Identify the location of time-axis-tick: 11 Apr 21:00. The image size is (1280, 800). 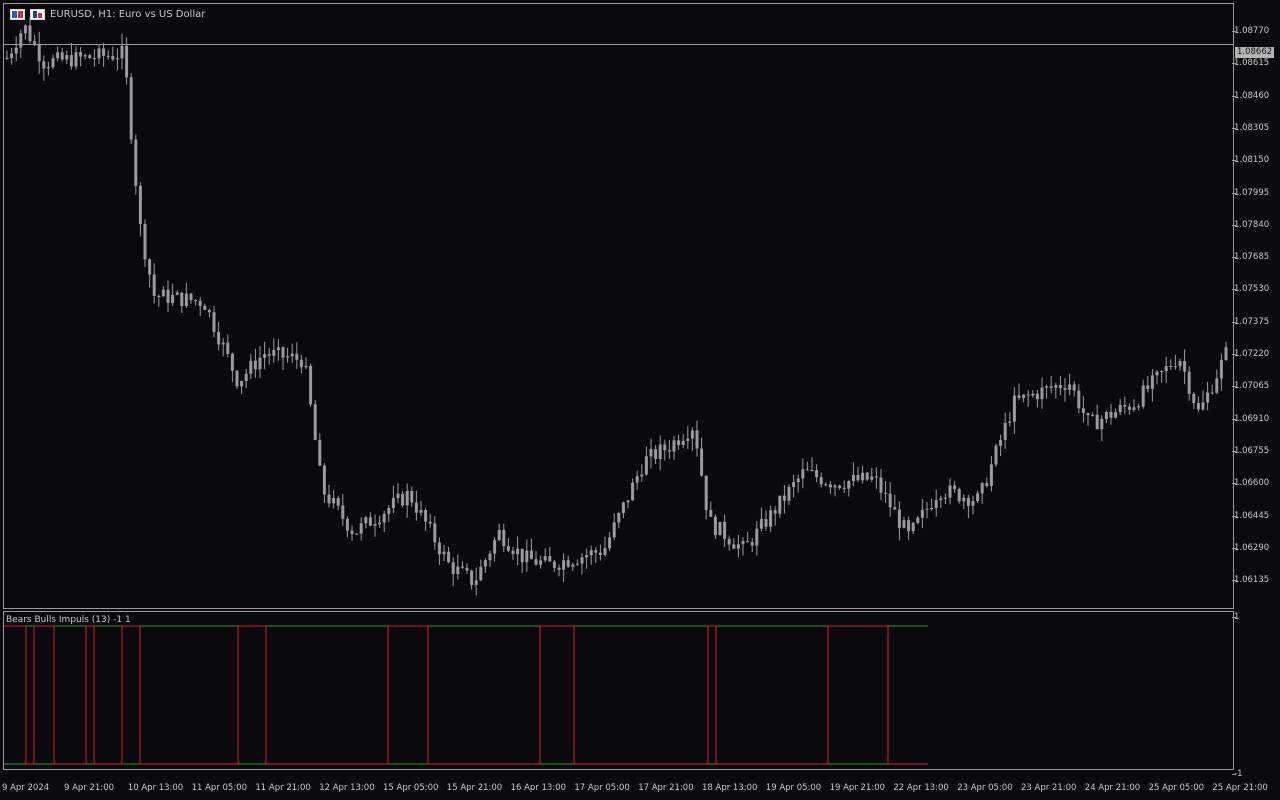
(283, 788).